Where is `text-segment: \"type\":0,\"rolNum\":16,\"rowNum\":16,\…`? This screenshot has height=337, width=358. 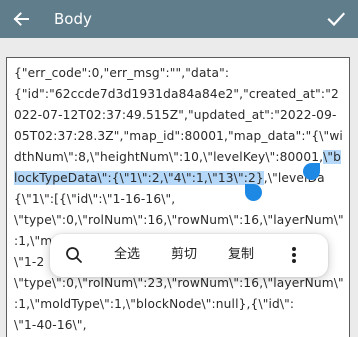 text-segment: \"type\":0,\"rolNum\":16,\"rowNum\":16,\… is located at coordinates (179, 220).